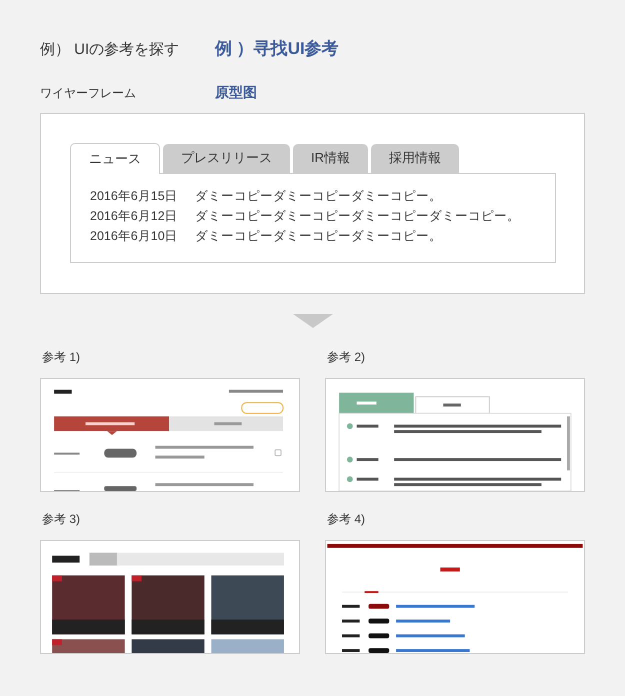  Describe the element at coordinates (134, 196) in the screenshot. I see `news-date: 2016年6月15日` at that location.